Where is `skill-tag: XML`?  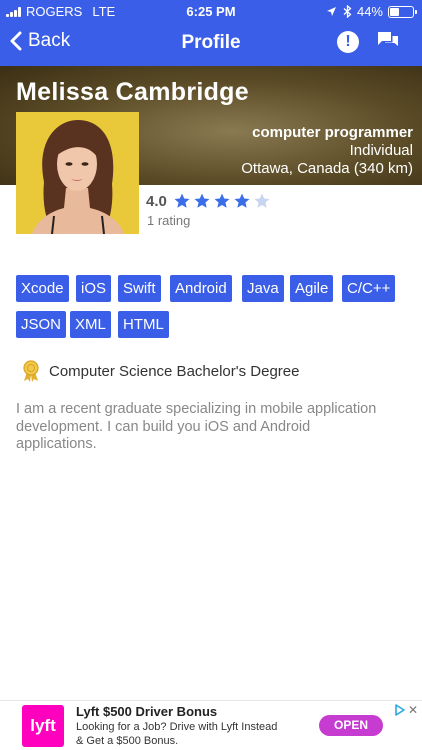 skill-tag: XML is located at coordinates (90, 324).